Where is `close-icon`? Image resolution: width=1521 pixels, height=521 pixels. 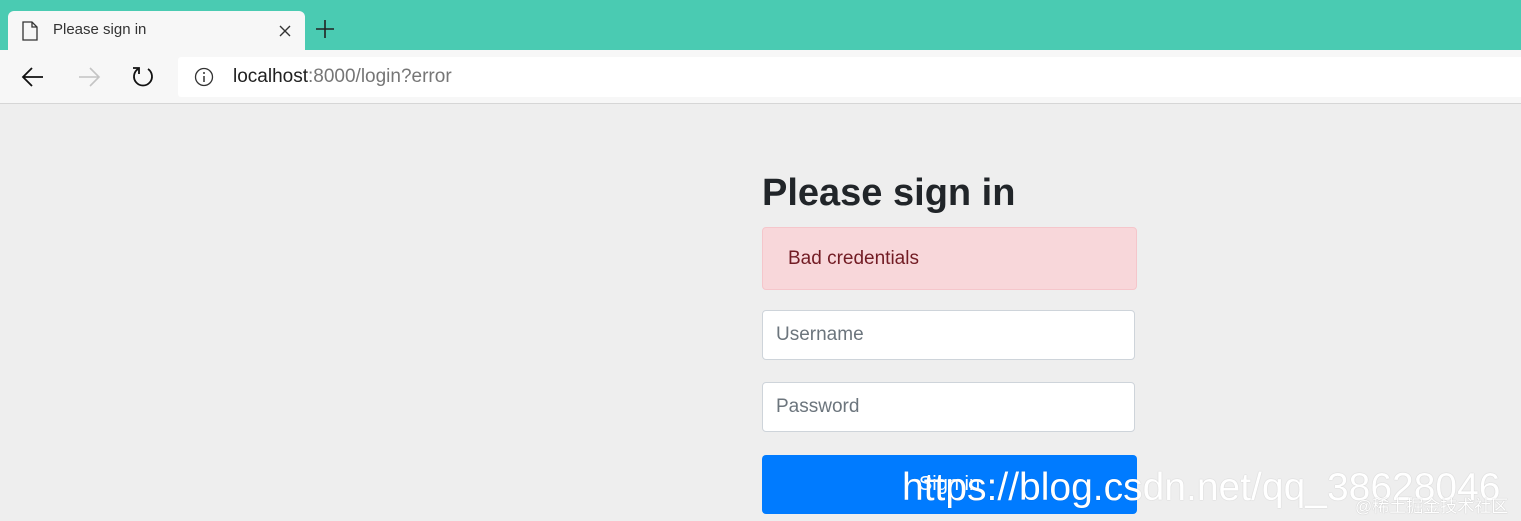
close-icon is located at coordinates (285, 31).